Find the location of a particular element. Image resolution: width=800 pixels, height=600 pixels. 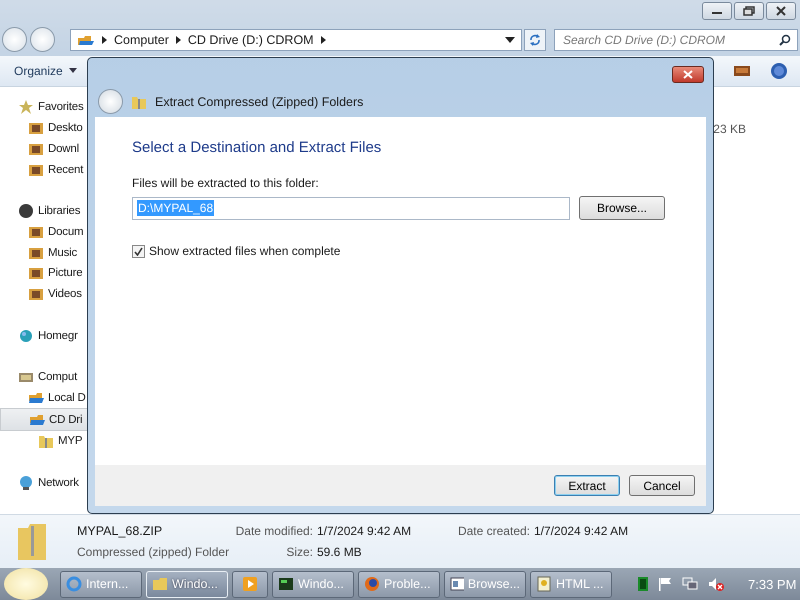

checkbox is located at coordinates (138, 251).